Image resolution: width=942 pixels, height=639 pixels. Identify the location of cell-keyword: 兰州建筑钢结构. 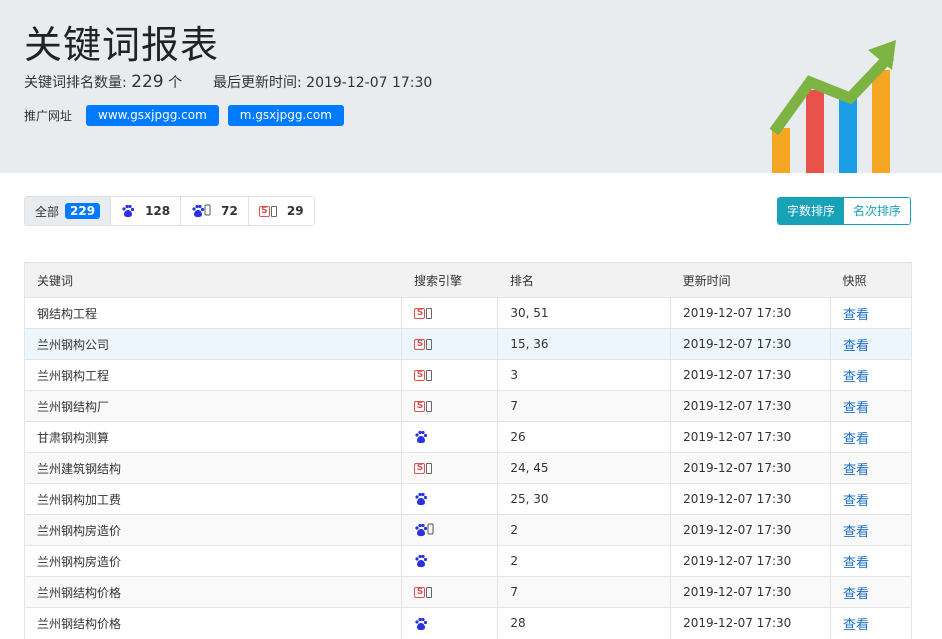
(213, 468).